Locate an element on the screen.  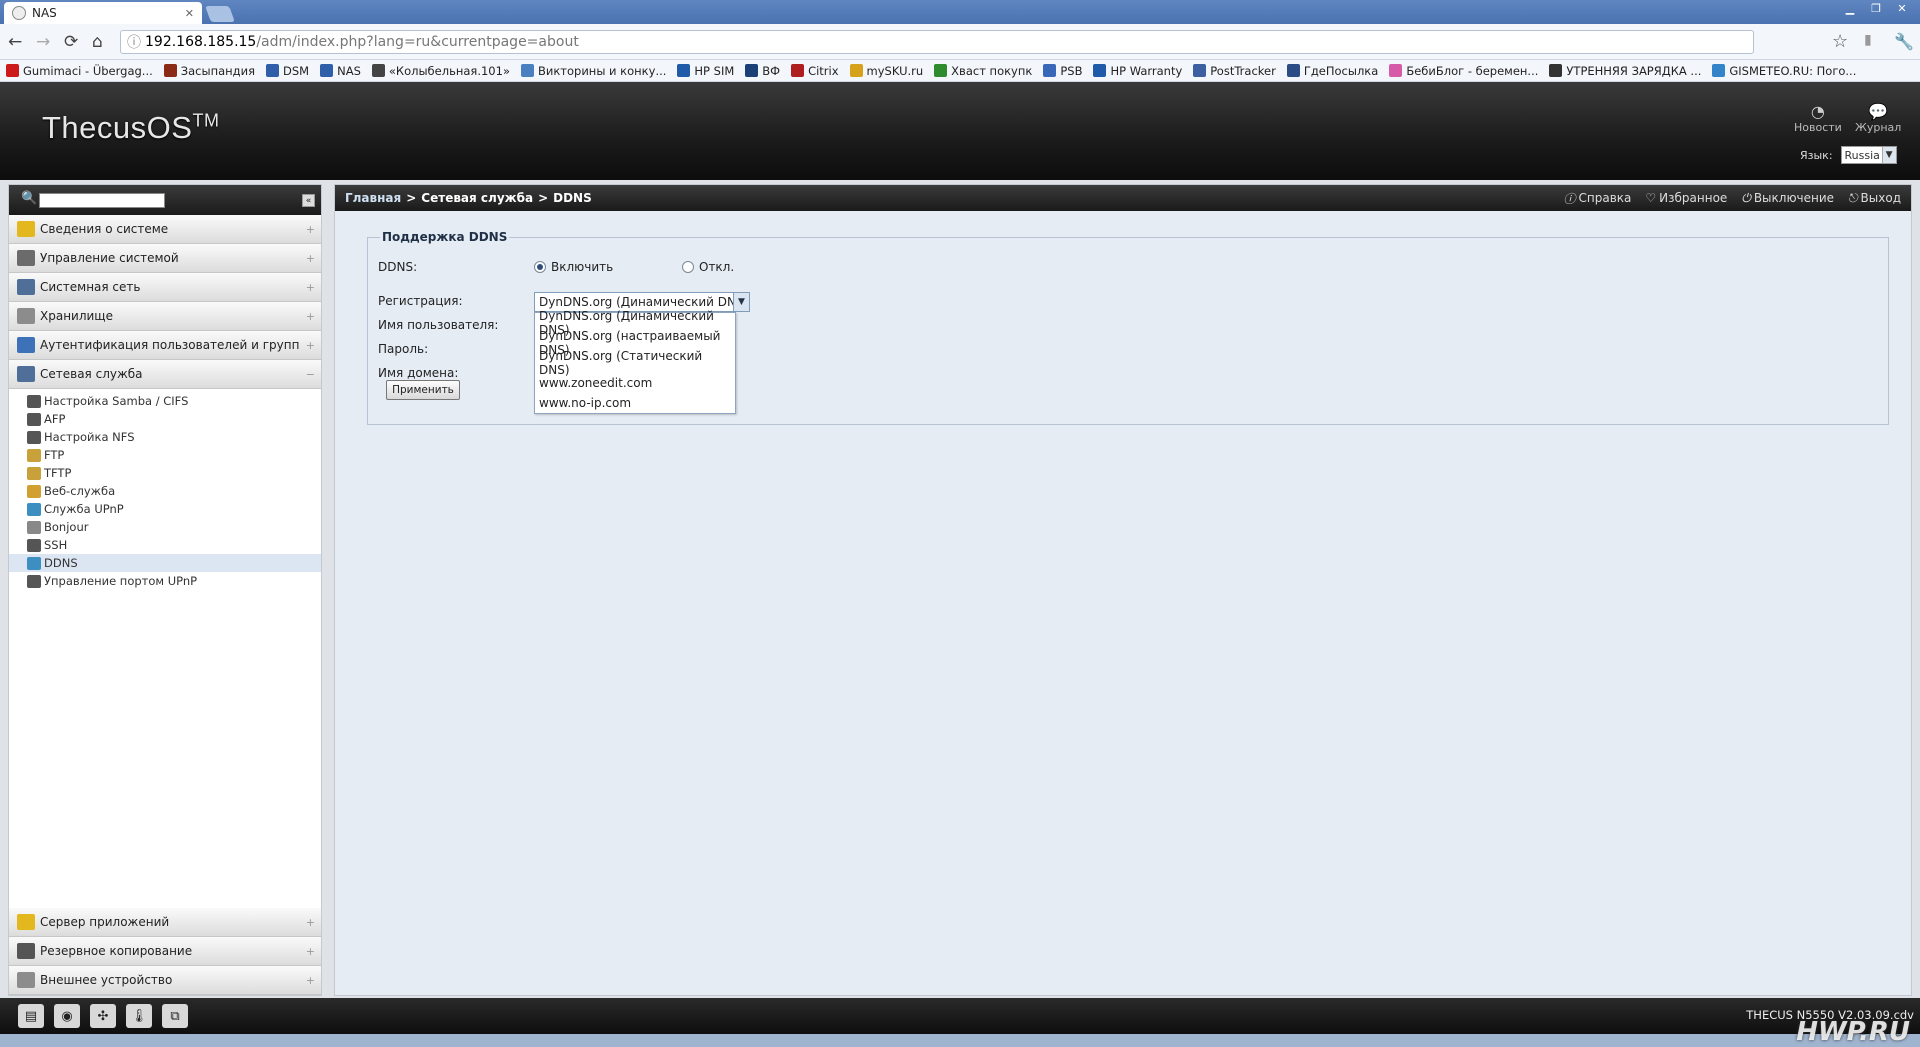
bookmark-item: DSM is located at coordinates (287, 71).